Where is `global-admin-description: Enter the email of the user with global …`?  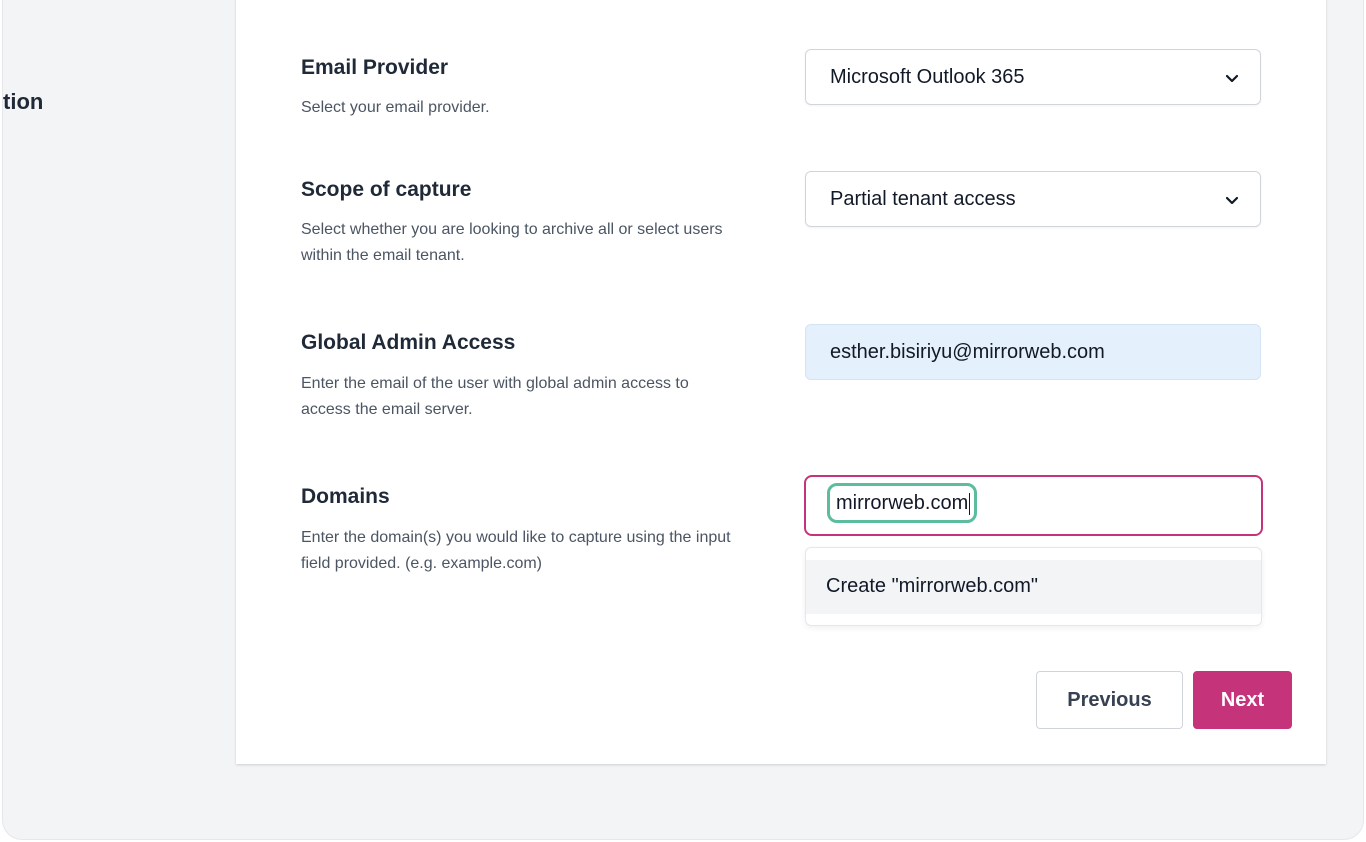
global-admin-description: Enter the email of the user with global … is located at coordinates (495, 396).